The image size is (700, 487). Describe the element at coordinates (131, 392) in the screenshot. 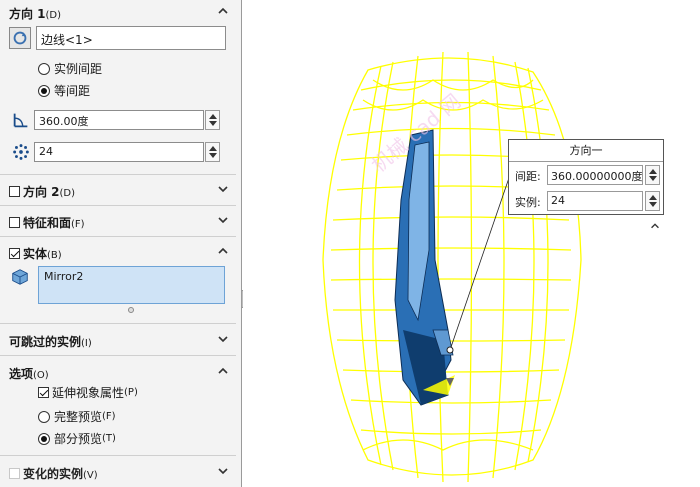

I see `propagate-visual-hotkey: (P)` at that location.